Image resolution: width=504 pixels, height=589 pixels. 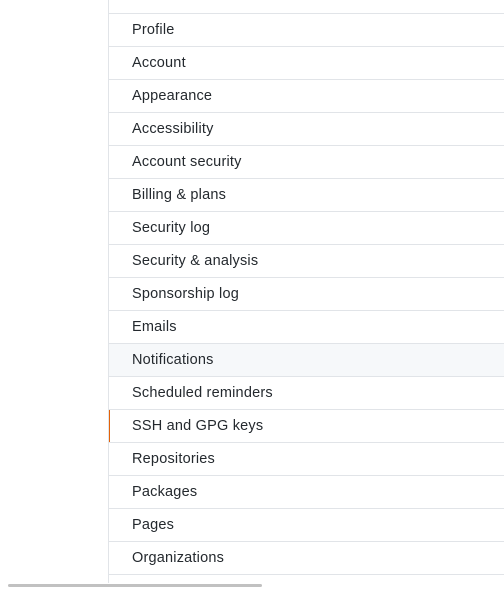 What do you see at coordinates (306, 261) in the screenshot?
I see `menu-item-security-analysis: Security & analysis` at bounding box center [306, 261].